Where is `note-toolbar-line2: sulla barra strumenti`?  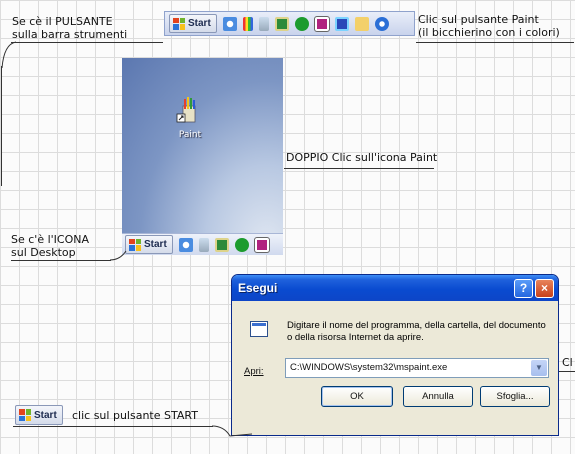 note-toolbar-line2: sulla barra strumenti is located at coordinates (70, 34).